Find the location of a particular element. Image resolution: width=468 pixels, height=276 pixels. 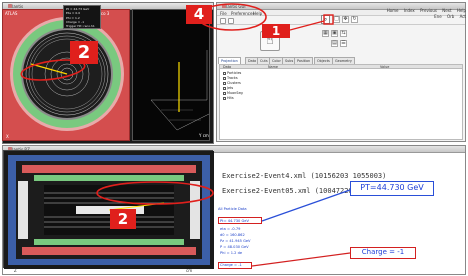

nav-link-orb: Orb is located at coordinates (450, 16).